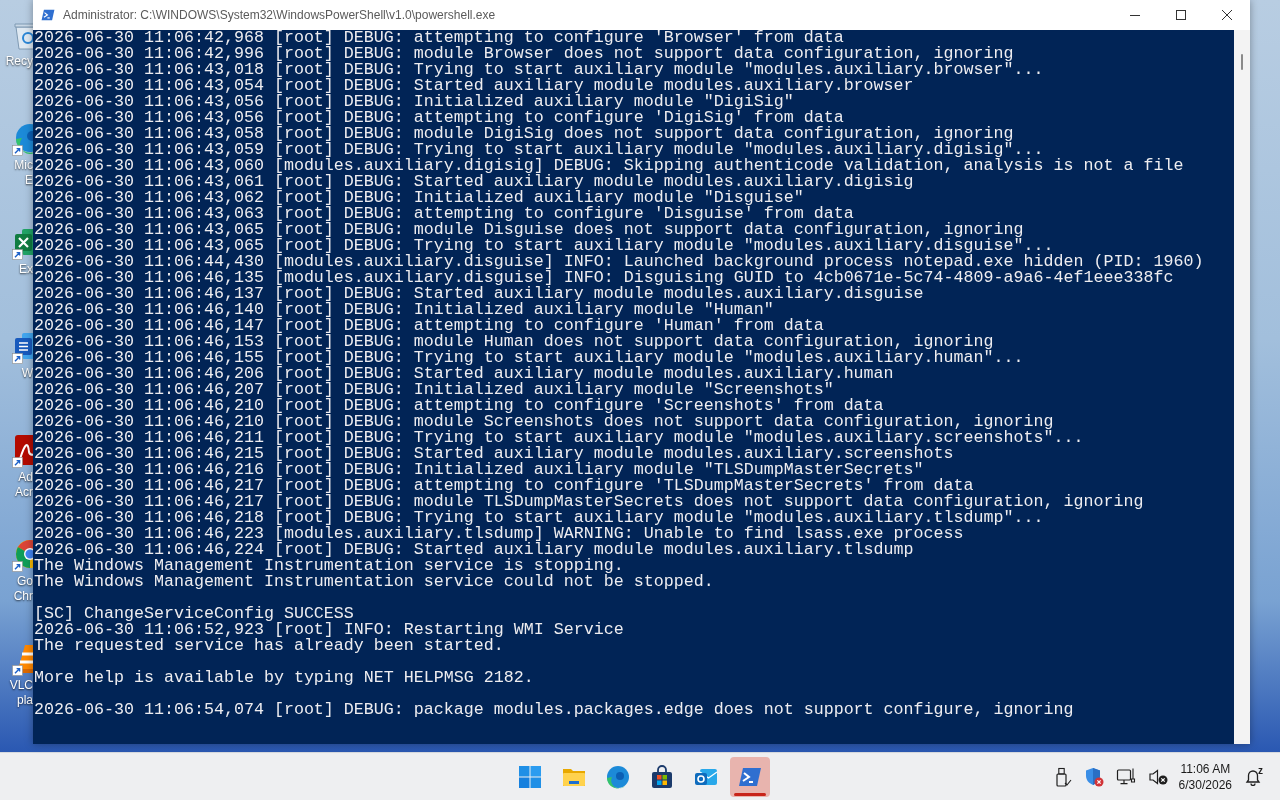 Image resolution: width=1280 pixels, height=800 pixels. I want to click on swirl-icon, so click(618, 776).